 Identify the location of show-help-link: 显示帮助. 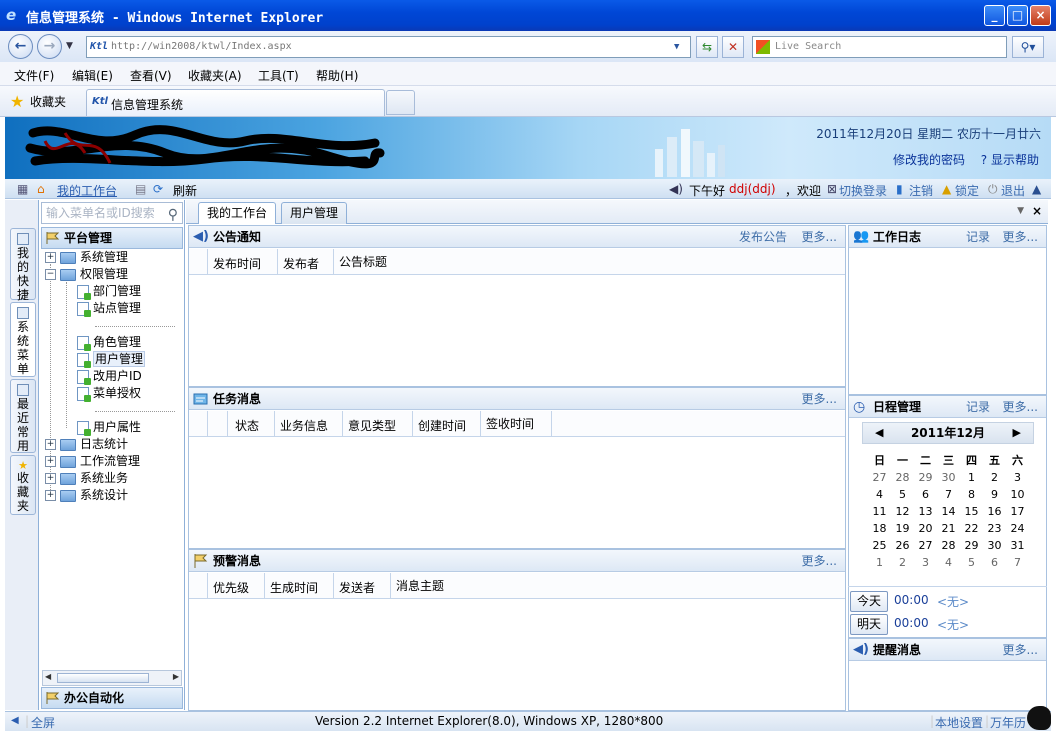
(1015, 160).